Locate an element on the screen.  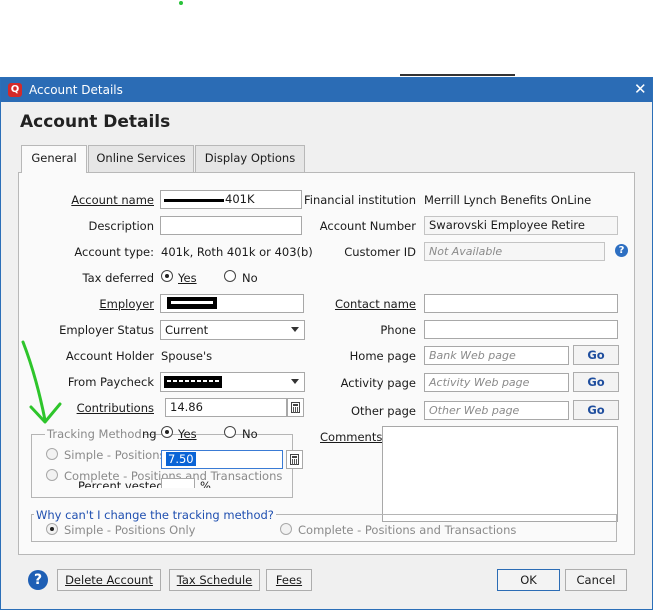
page-title: Account Details is located at coordinates (95, 122).